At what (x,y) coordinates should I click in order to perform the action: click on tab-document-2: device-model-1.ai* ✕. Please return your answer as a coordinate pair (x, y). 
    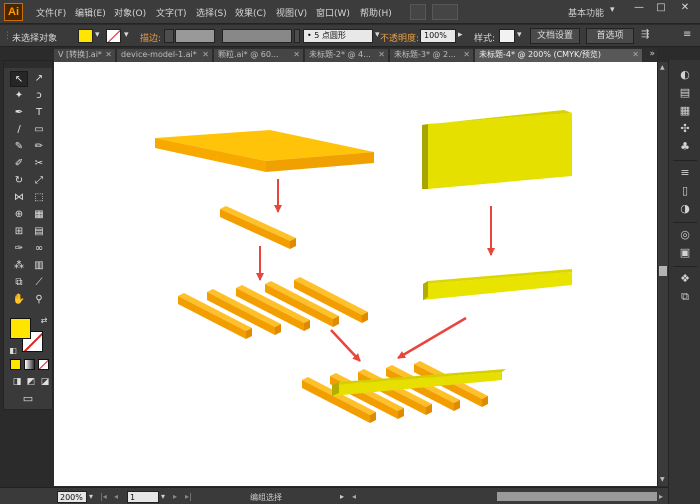
    Looking at the image, I should click on (165, 55).